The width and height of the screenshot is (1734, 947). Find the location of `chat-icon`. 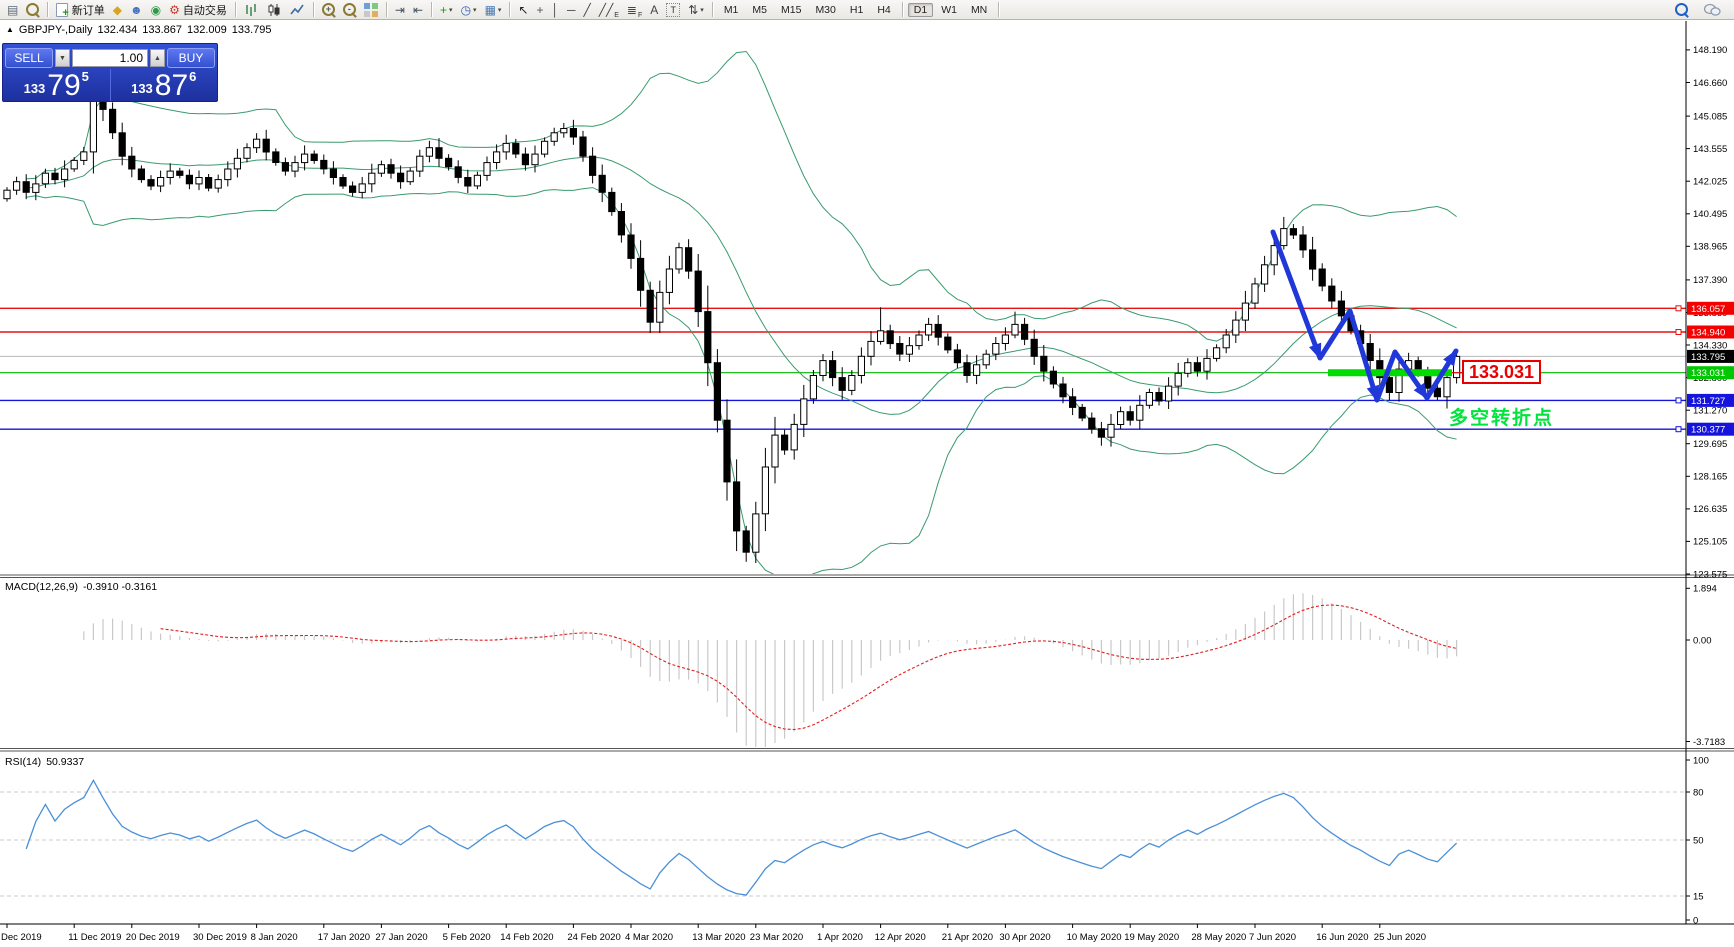

chat-icon is located at coordinates (1712, 10).